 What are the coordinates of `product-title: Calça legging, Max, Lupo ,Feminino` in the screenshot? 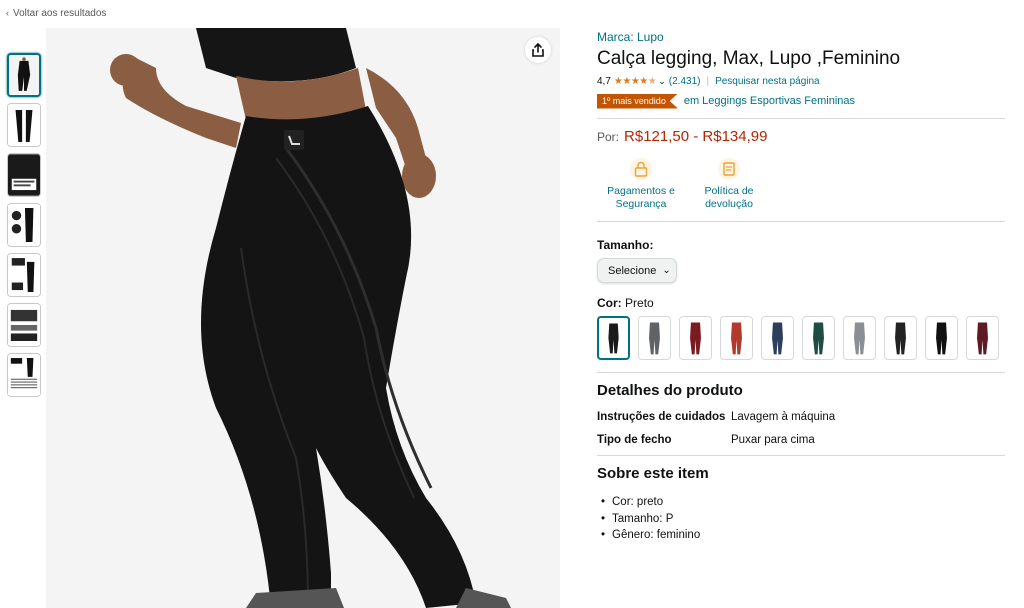 It's located at (749, 58).